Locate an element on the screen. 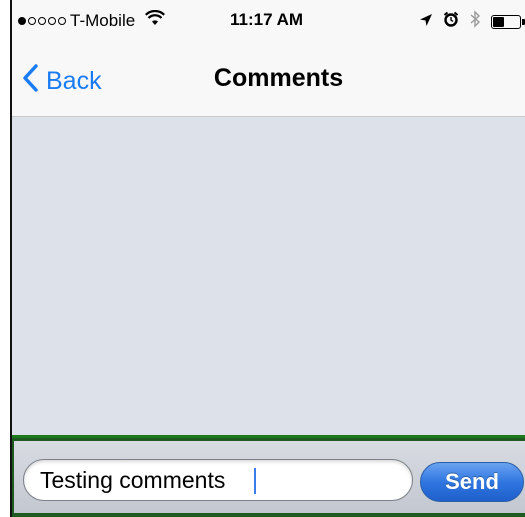  battery-icon is located at coordinates (508, 21).